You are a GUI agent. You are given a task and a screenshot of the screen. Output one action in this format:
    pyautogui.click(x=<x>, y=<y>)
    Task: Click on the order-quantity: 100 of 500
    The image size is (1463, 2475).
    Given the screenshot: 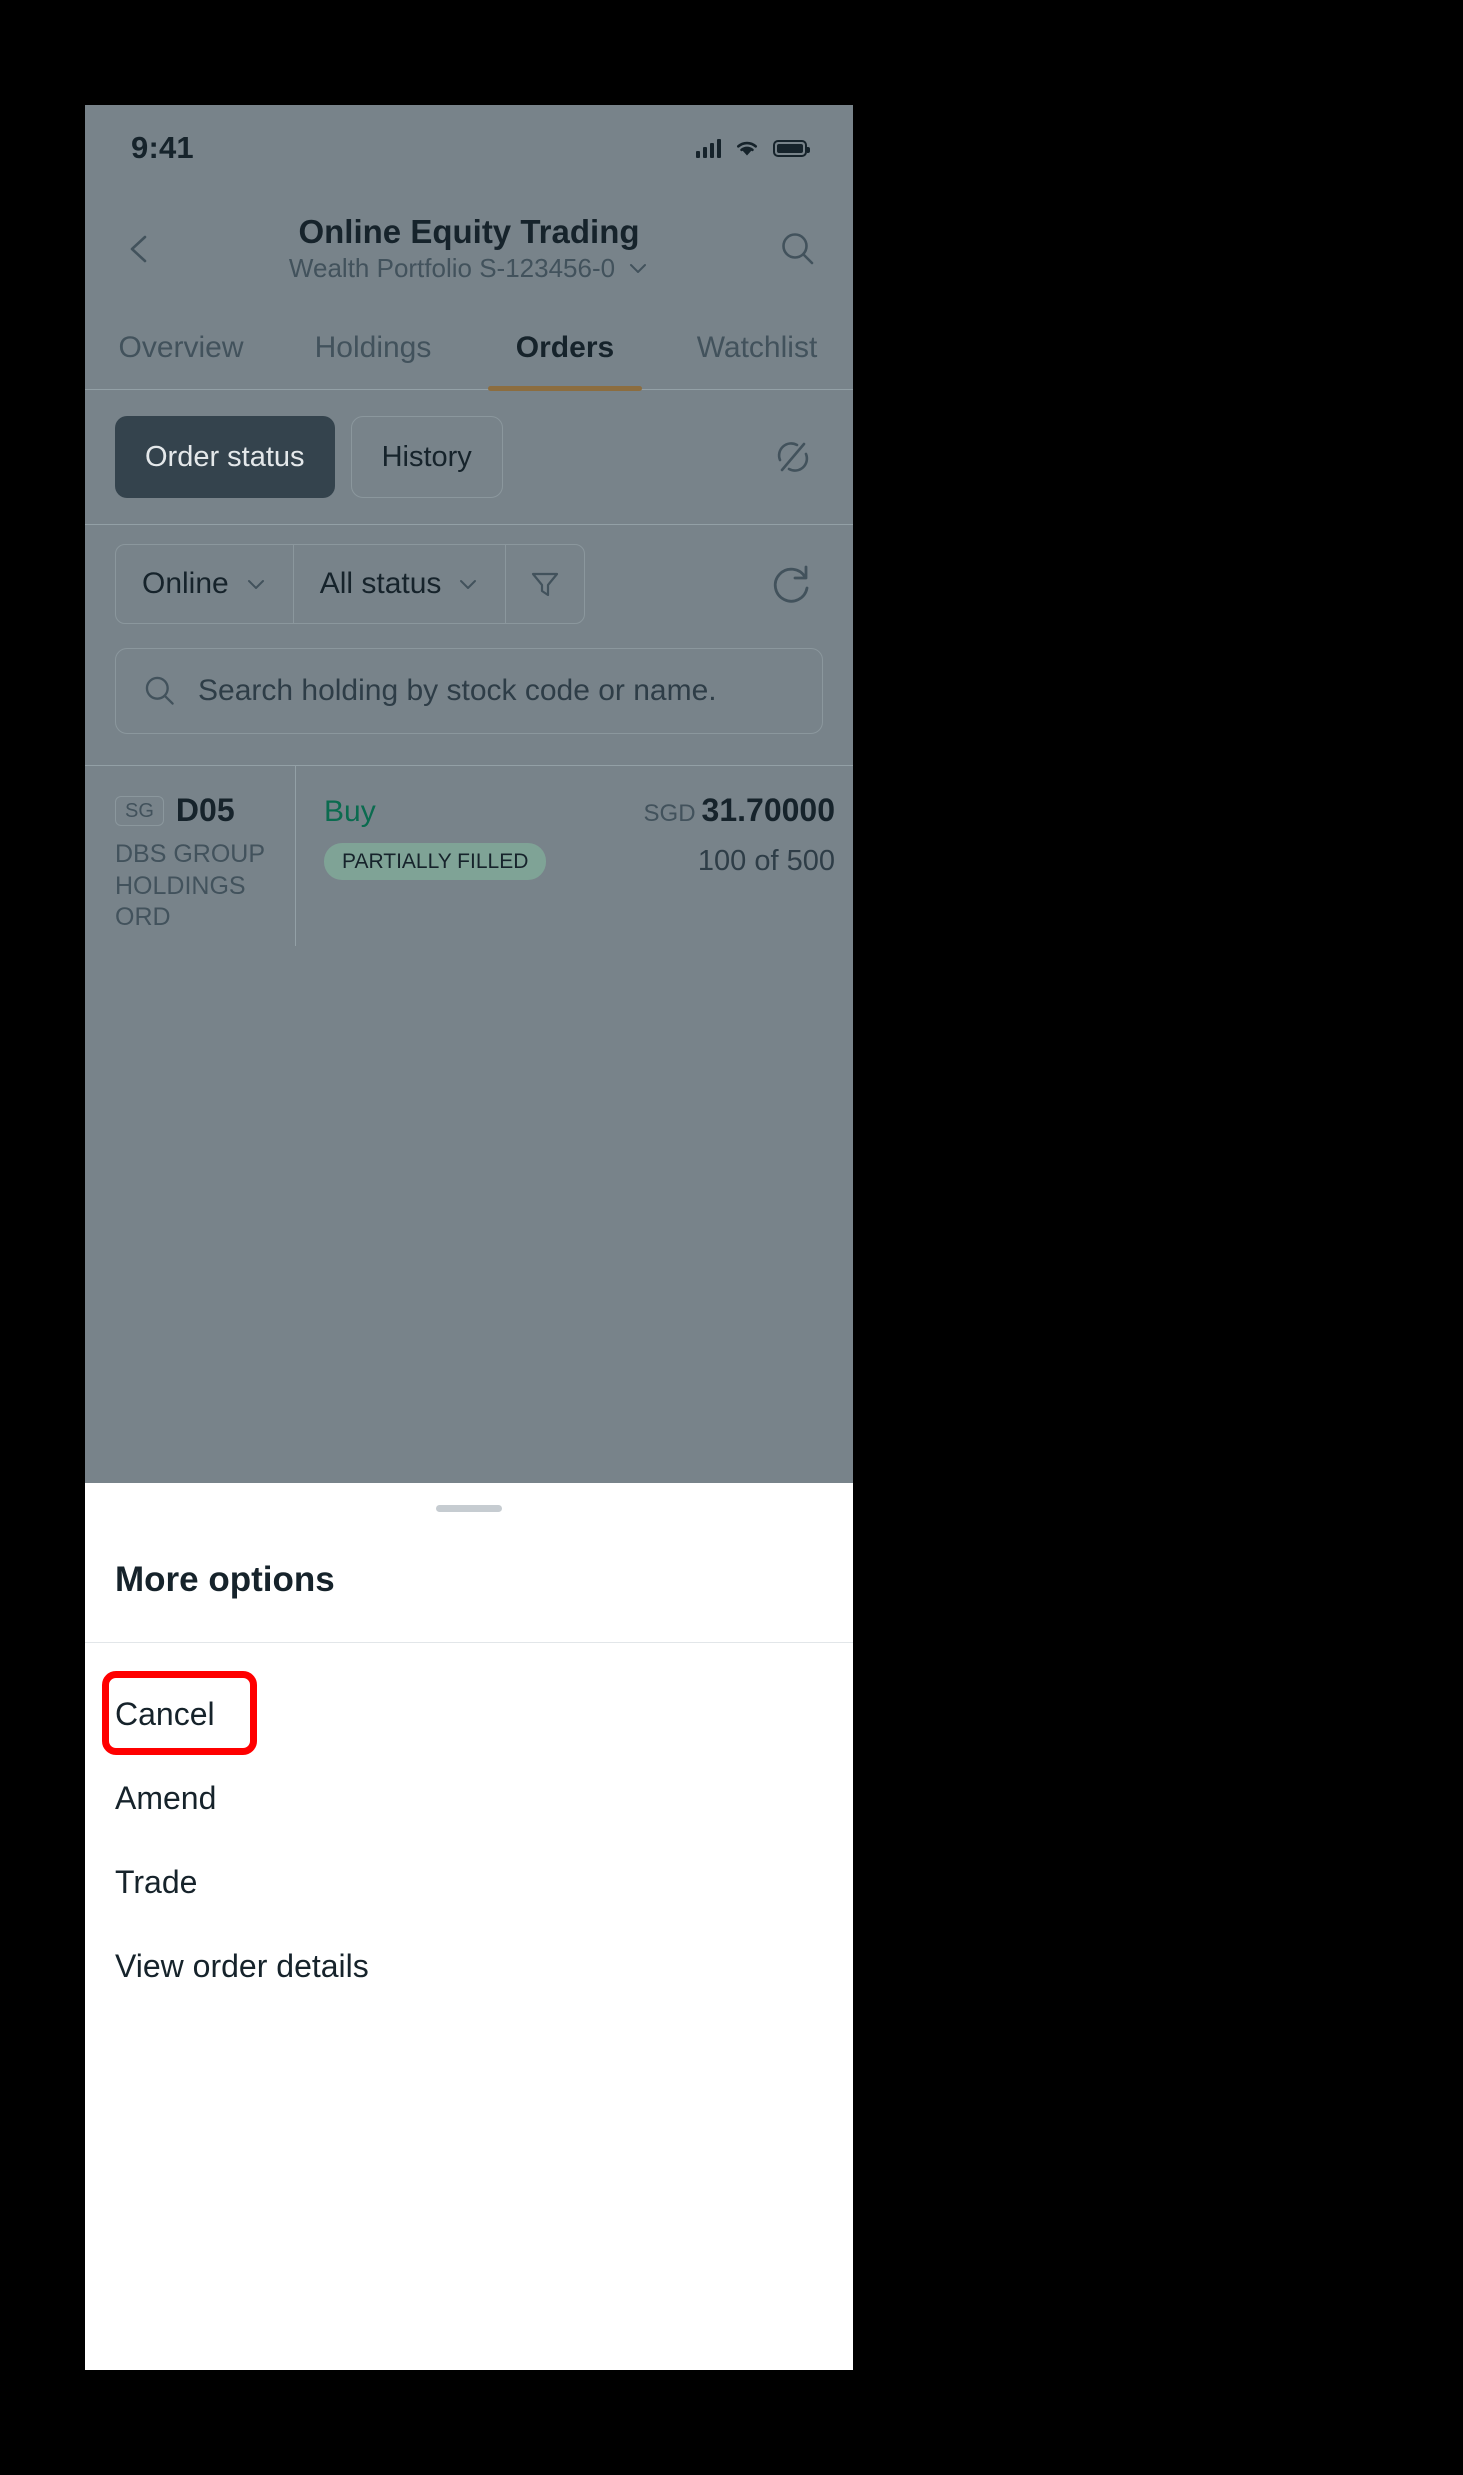 What is the action you would take?
    pyautogui.click(x=766, y=861)
    